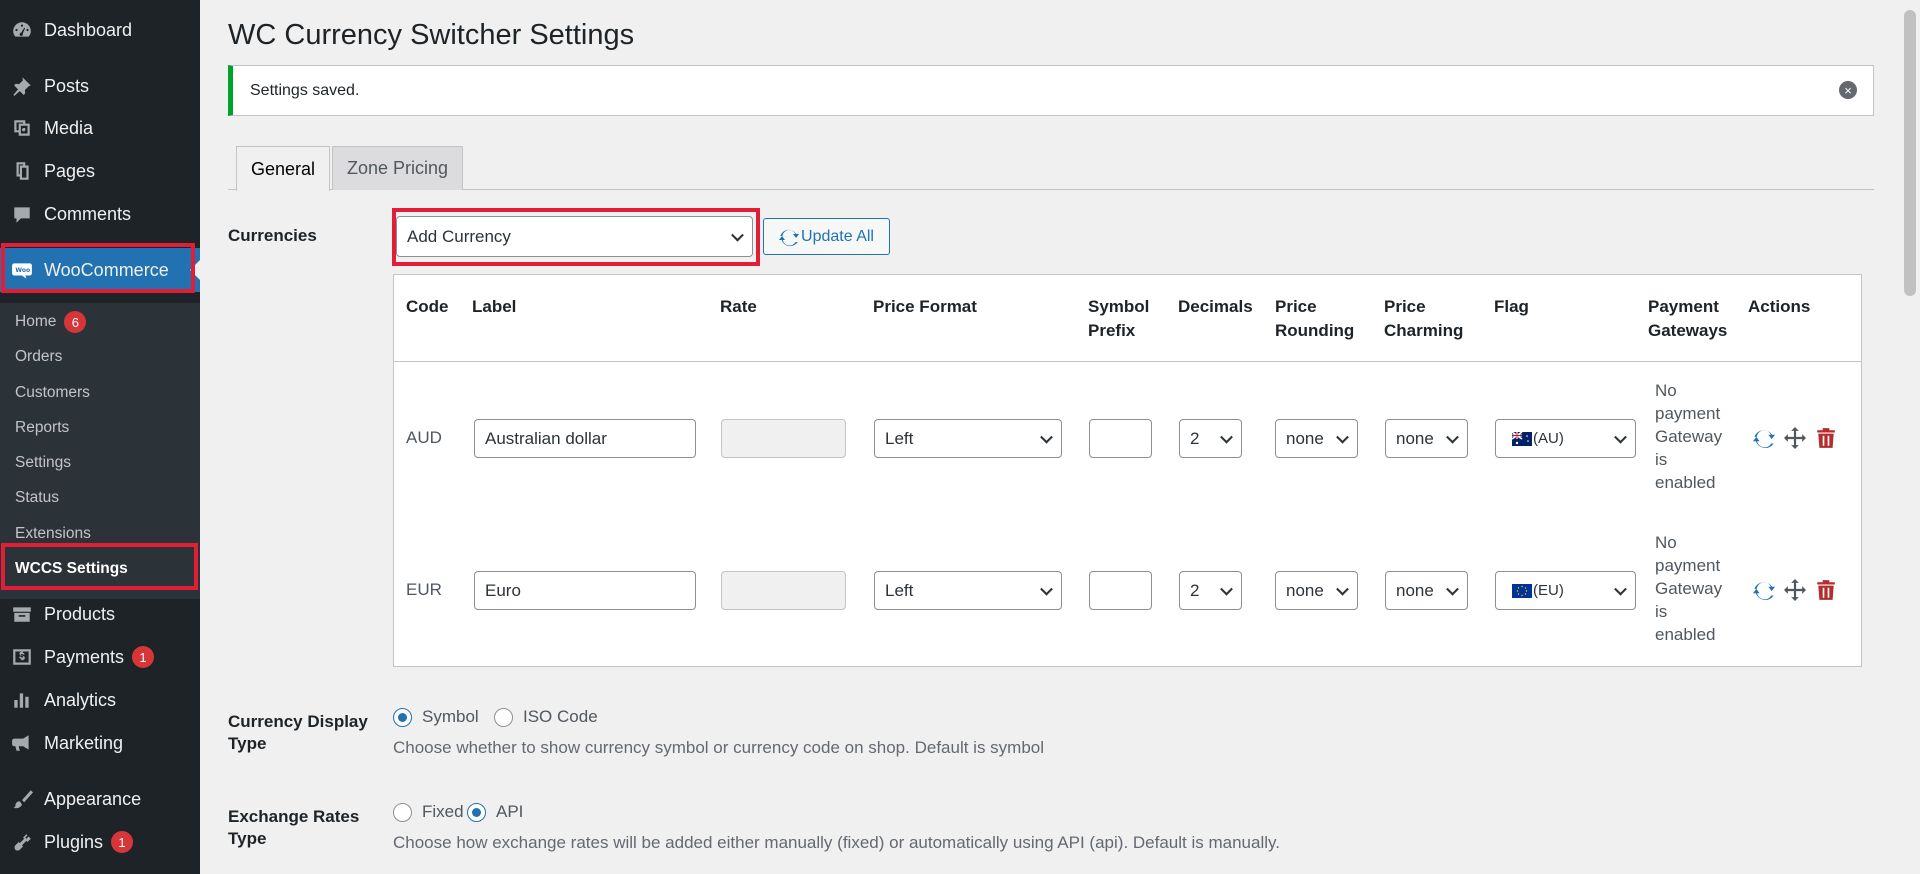 The width and height of the screenshot is (1920, 874). I want to click on submenu-settings-label: Settings, so click(43, 462).